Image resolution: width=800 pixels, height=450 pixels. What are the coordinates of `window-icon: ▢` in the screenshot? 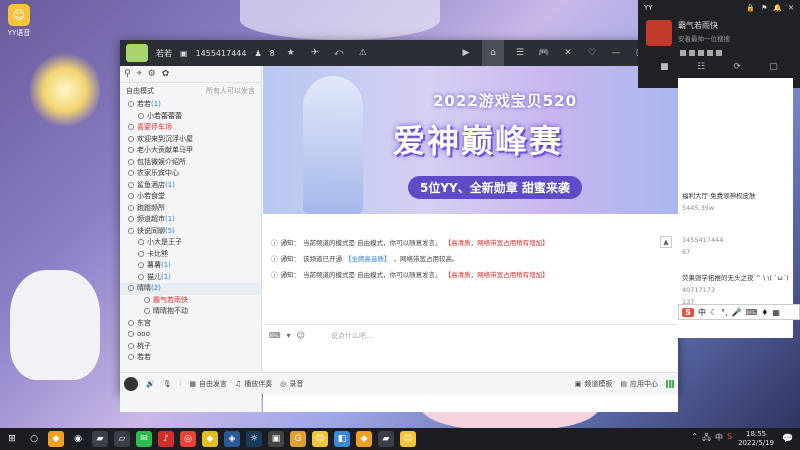 It's located at (773, 67).